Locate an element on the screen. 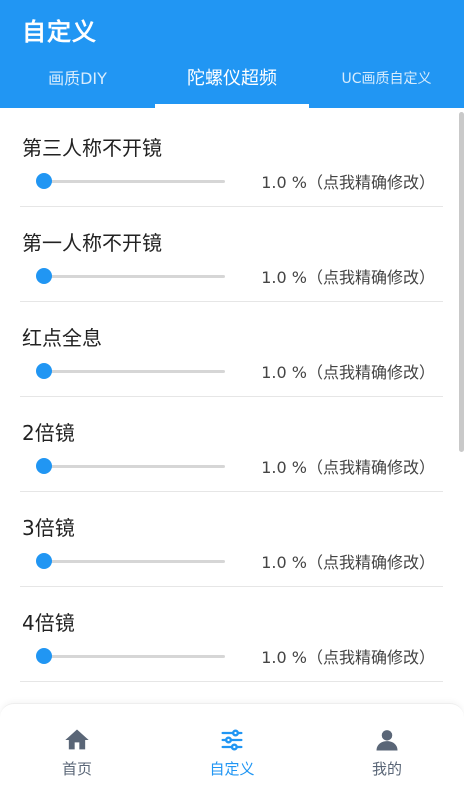  active-tab-indicator is located at coordinates (232, 106).